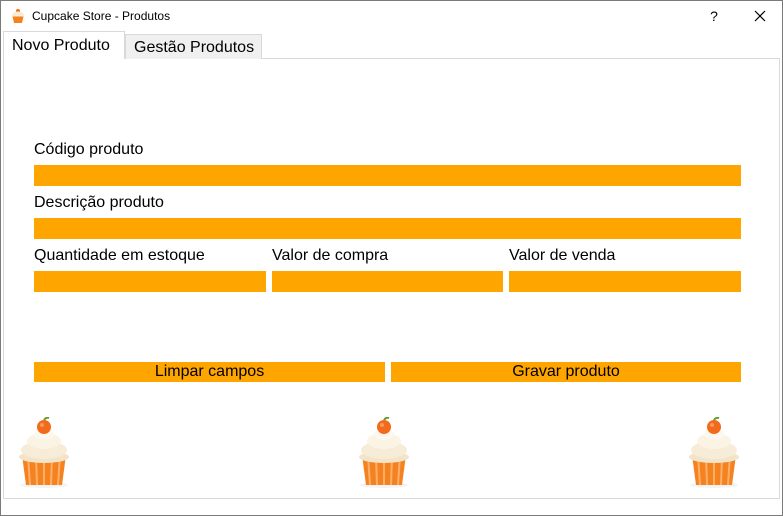 The width and height of the screenshot is (783, 516). Describe the element at coordinates (18, 16) in the screenshot. I see `cupcake-icon` at that location.